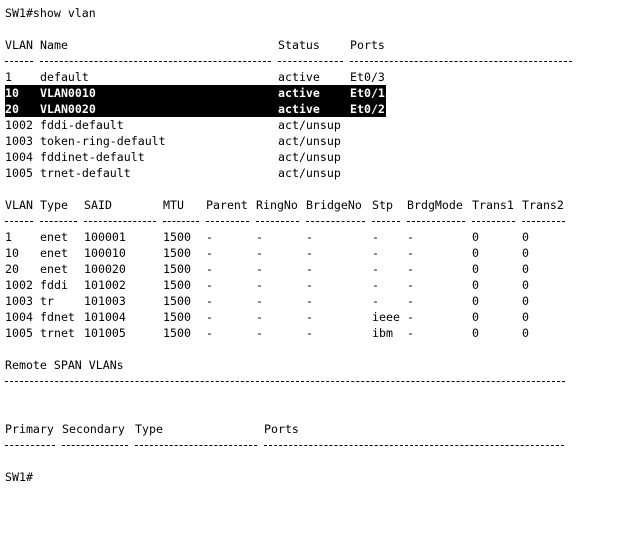  I want to click on final-prompt-line: SW1#, so click(19, 477).